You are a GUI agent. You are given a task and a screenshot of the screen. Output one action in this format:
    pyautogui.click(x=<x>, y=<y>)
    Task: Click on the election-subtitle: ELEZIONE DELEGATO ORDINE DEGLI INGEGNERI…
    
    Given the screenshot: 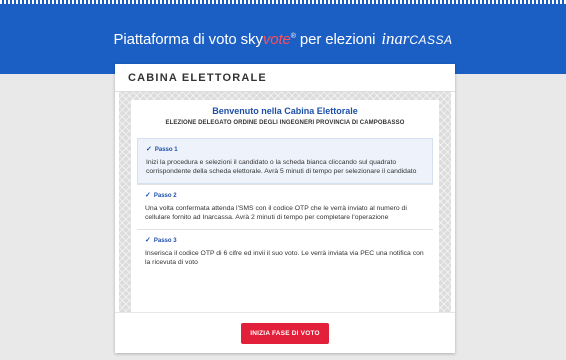 What is the action you would take?
    pyautogui.click(x=285, y=123)
    